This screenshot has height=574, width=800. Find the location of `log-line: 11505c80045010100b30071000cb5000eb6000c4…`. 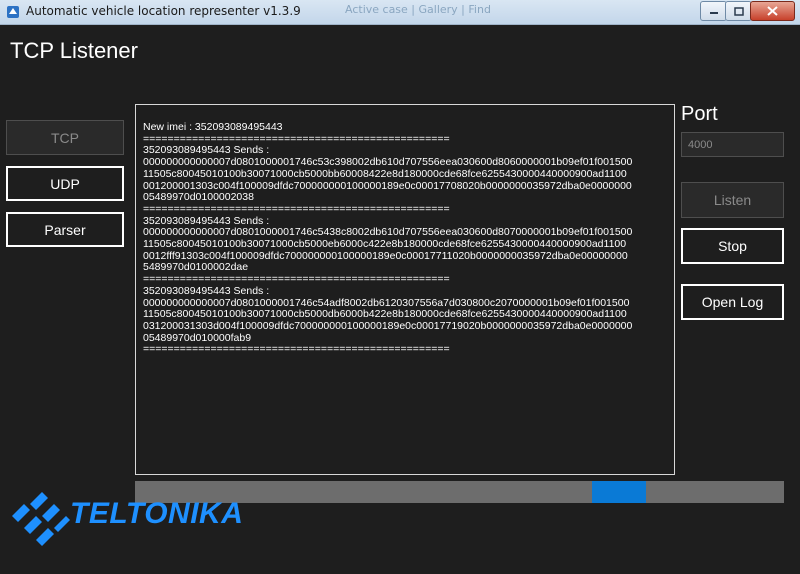

log-line: 11505c80045010100b30071000cb5000eb6000c4… is located at coordinates (385, 244).